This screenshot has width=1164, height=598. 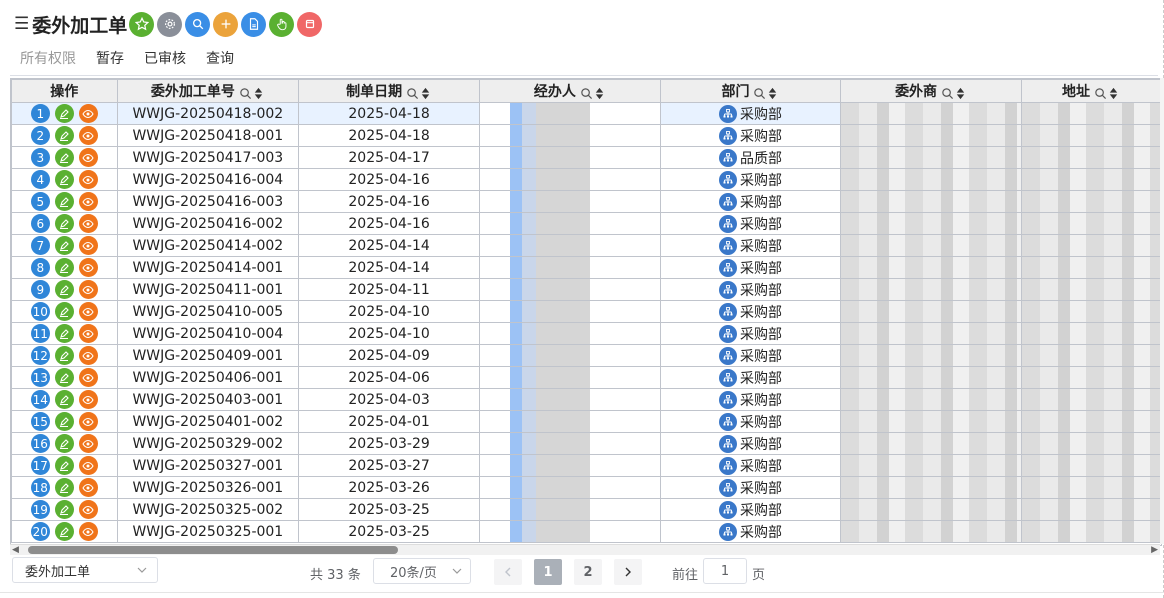 I want to click on order-no-cell: WWJG-20250418-002, so click(x=208, y=113).